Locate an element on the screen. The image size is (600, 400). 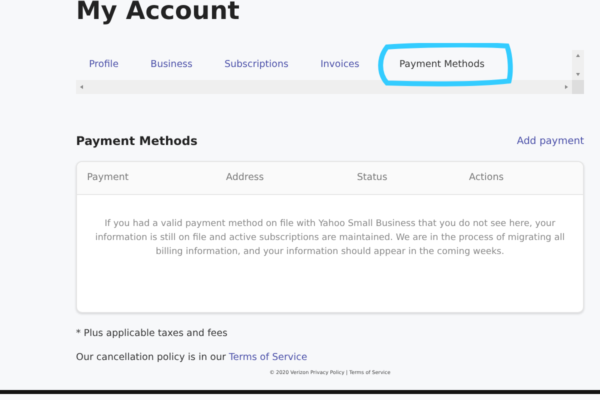
page-title: My Account is located at coordinates (158, 13).